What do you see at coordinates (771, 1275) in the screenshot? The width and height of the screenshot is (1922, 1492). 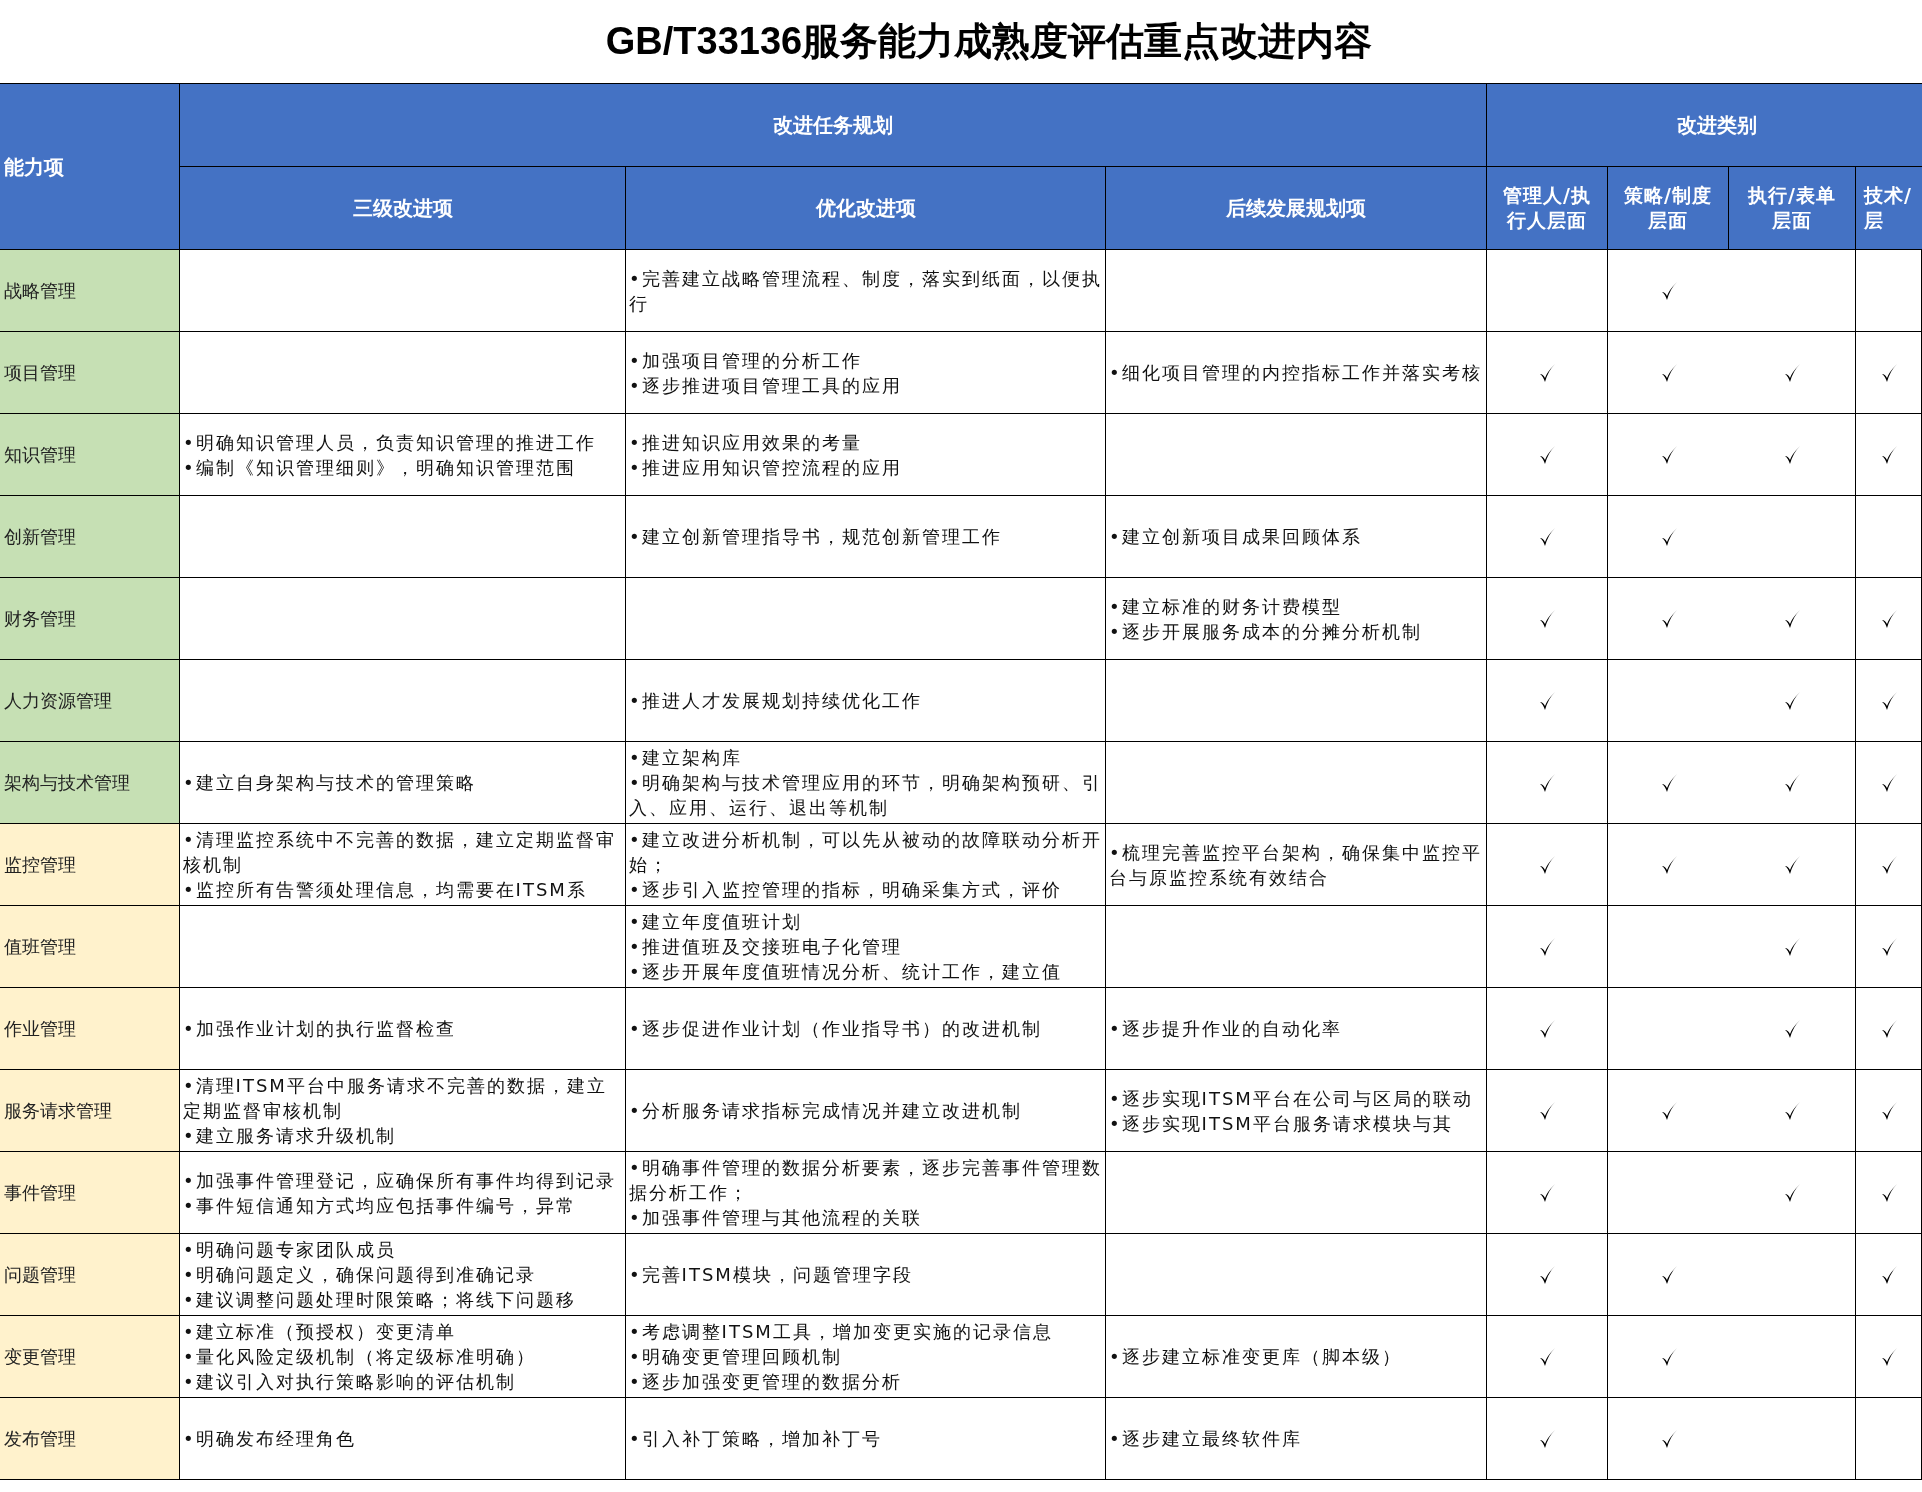 I see `list-item: •完善ITSM模块，问题管理字段` at bounding box center [771, 1275].